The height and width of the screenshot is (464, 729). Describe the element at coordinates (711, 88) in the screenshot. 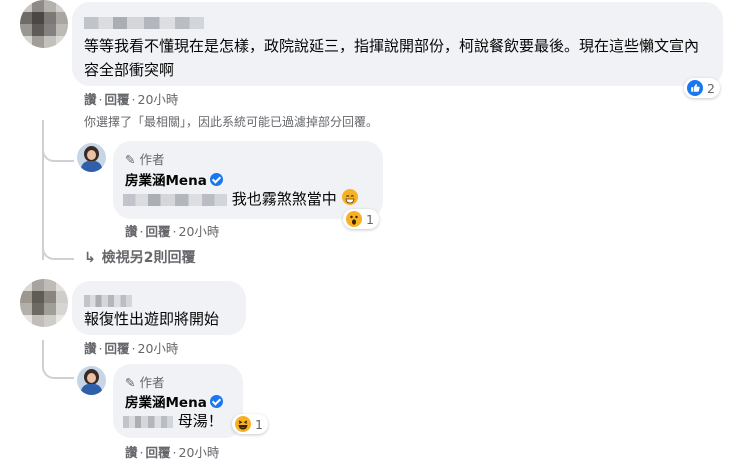

I see `reaction-count: 2` at that location.